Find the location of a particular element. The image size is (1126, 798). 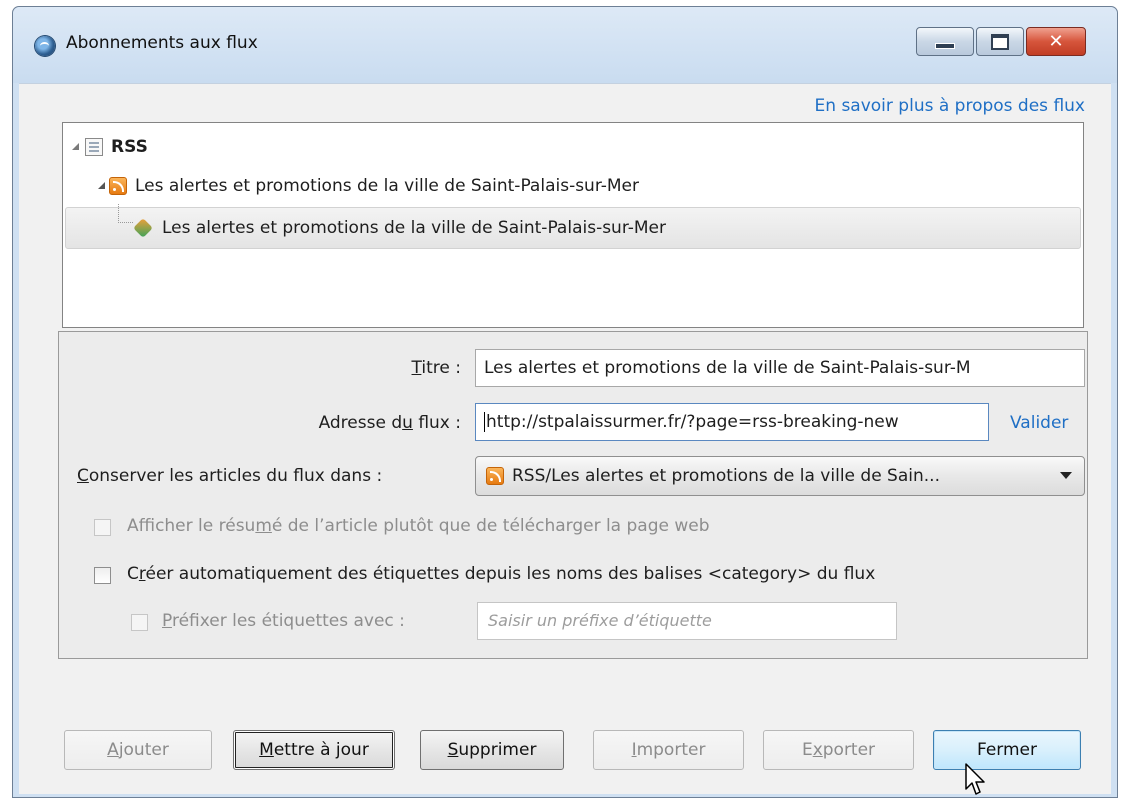

url-label-accesskey: u is located at coordinates (407, 423).